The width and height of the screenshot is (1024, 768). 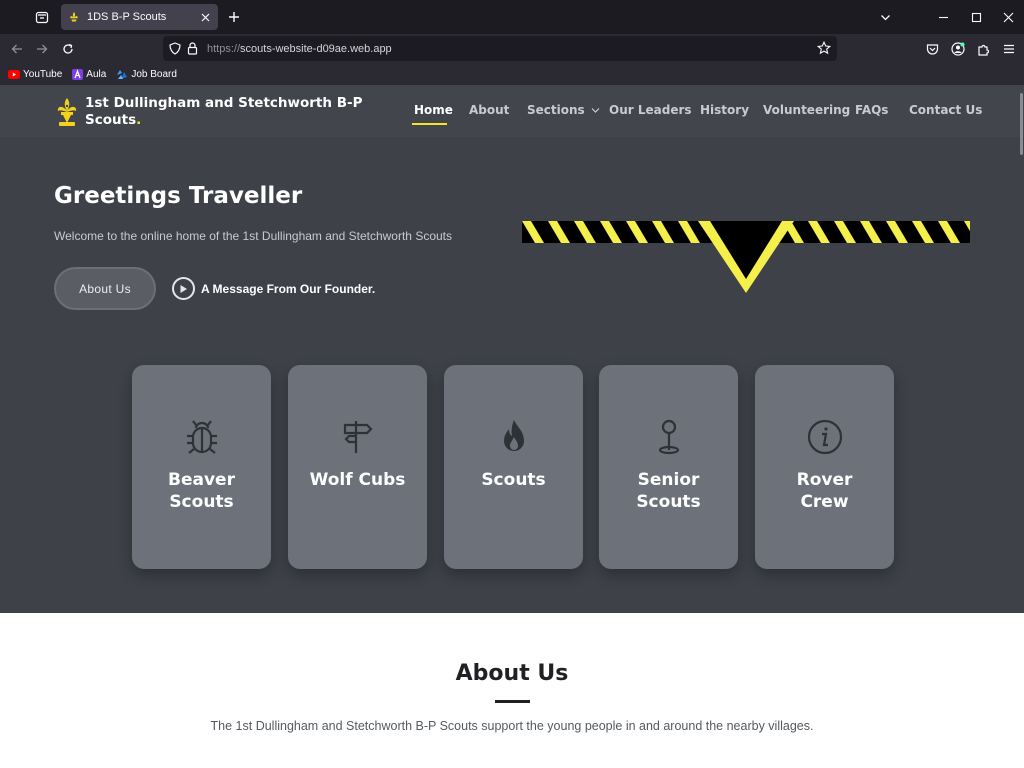 I want to click on minimize-icon, so click(x=943, y=17).